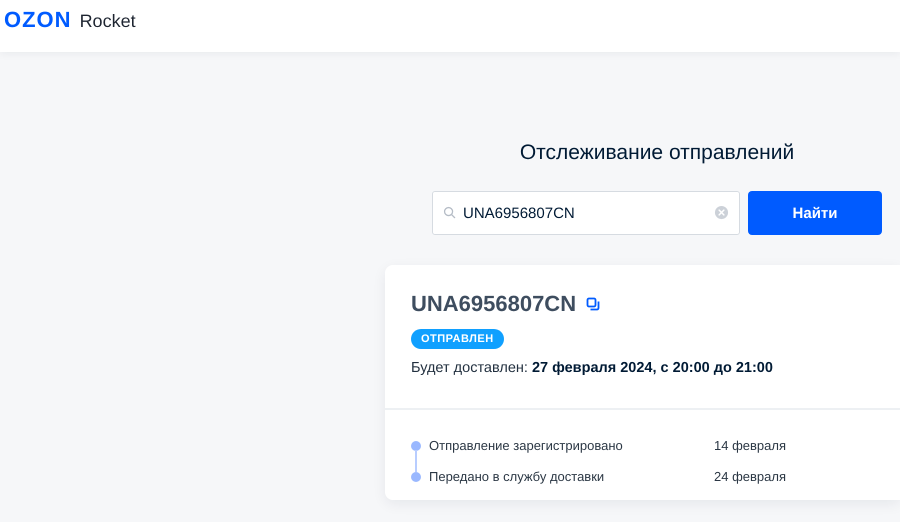  What do you see at coordinates (750, 476) in the screenshot?
I see `event-date: 24 февраля` at bounding box center [750, 476].